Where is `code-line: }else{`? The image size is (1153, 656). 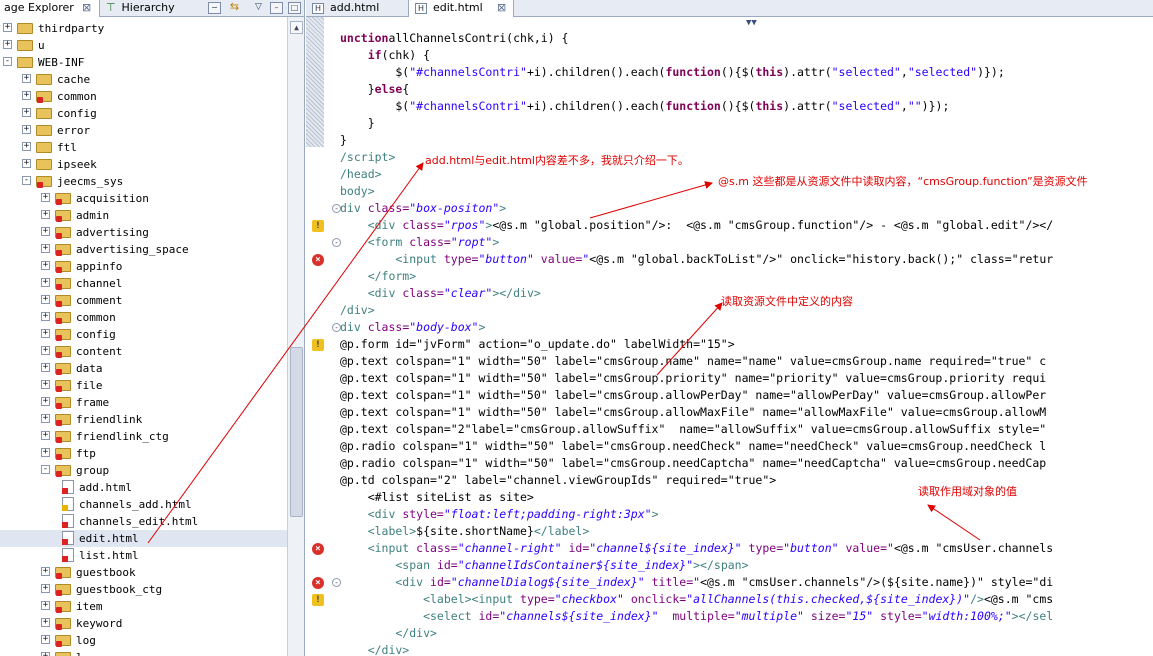 code-line: }else{ is located at coordinates (375, 89).